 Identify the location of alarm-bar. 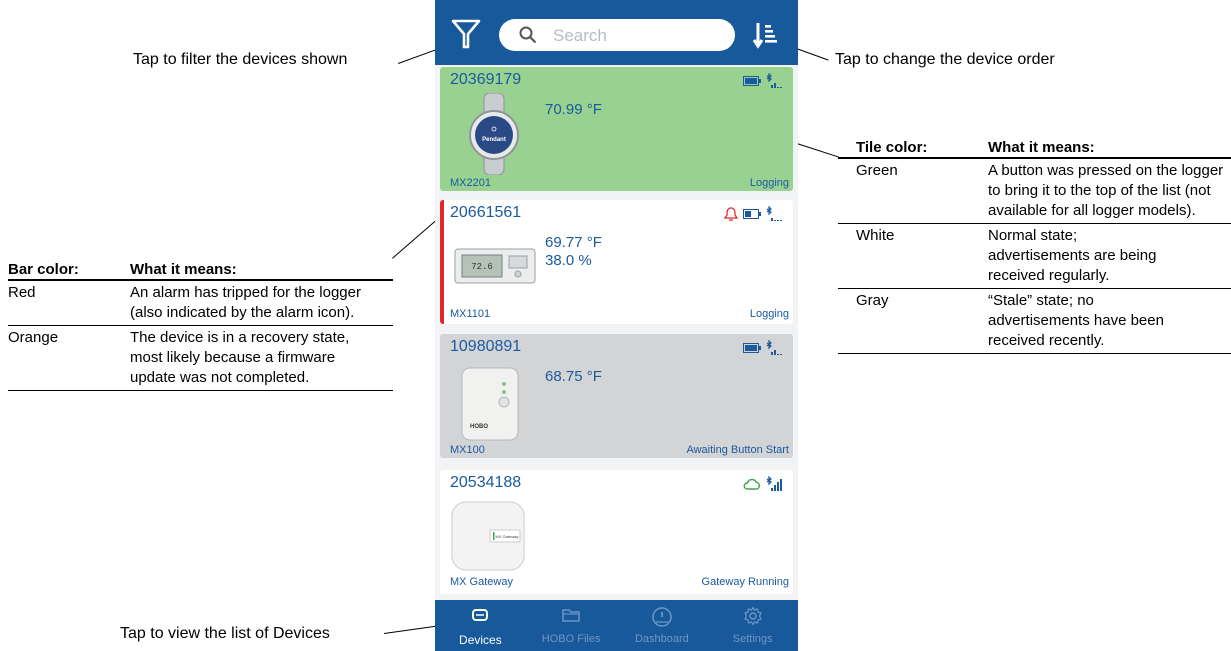
(442, 262).